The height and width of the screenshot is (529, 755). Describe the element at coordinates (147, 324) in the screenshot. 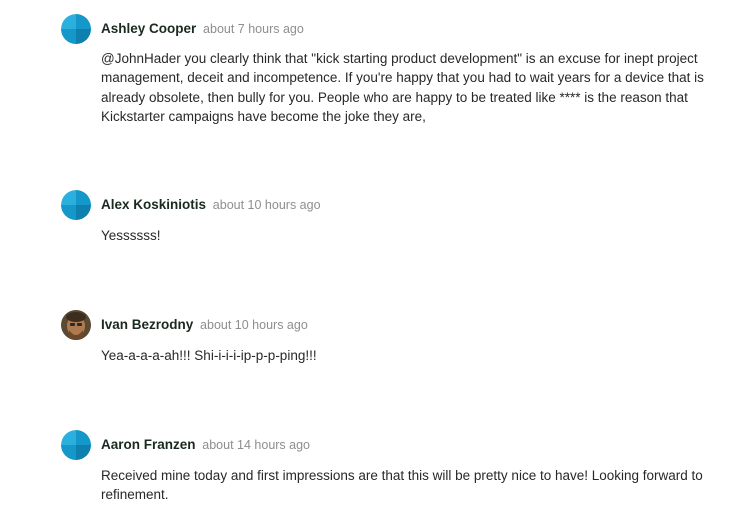

I see `comment-author-link: Ivan Bezrodny` at that location.